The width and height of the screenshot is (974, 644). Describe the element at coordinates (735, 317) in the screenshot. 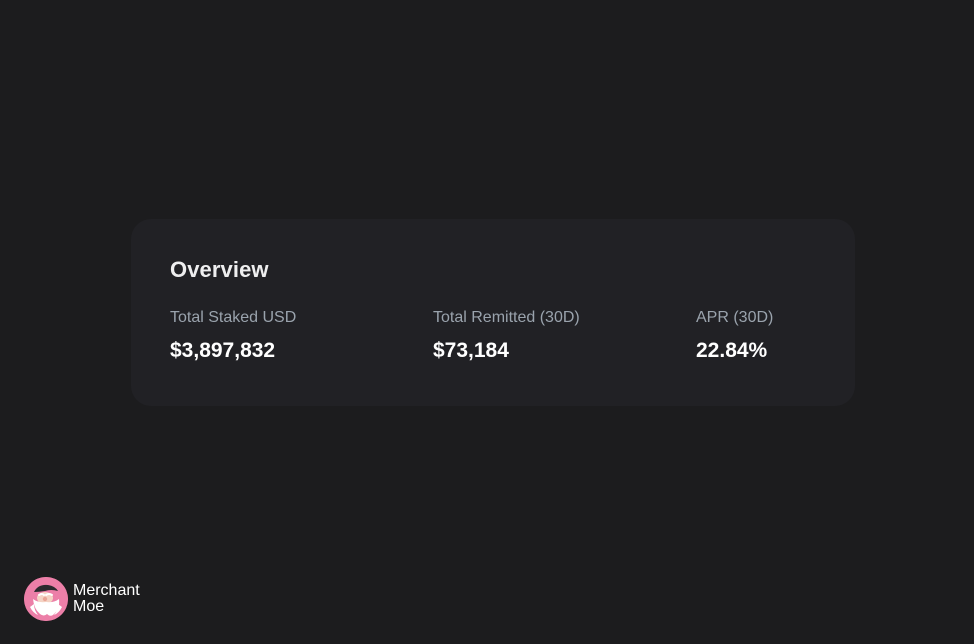

I see `stat-label: APR (30D)` at that location.